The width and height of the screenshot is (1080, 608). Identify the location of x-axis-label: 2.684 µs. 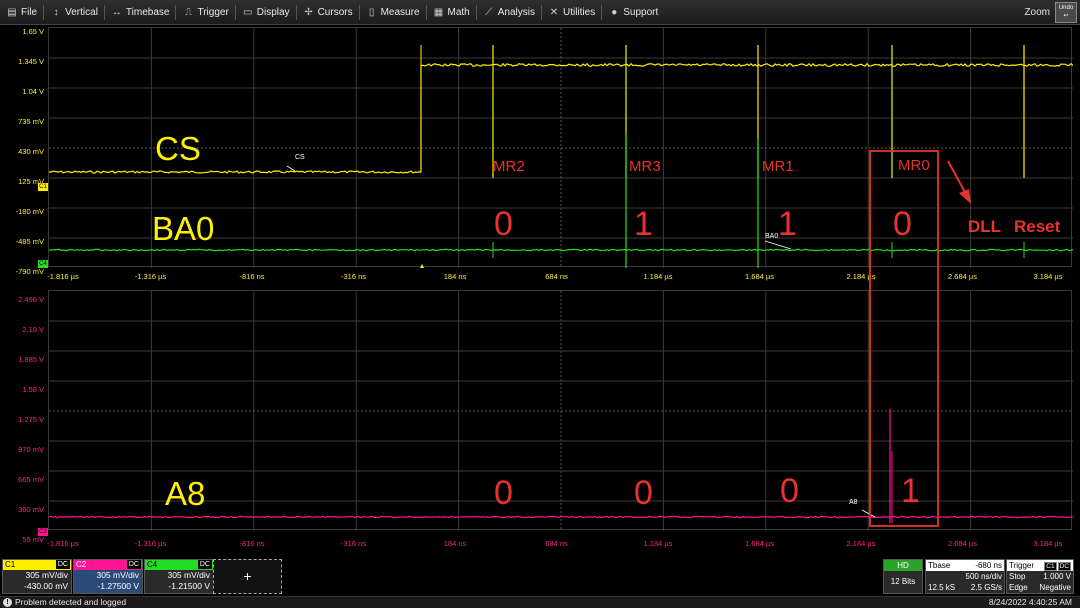
(962, 543).